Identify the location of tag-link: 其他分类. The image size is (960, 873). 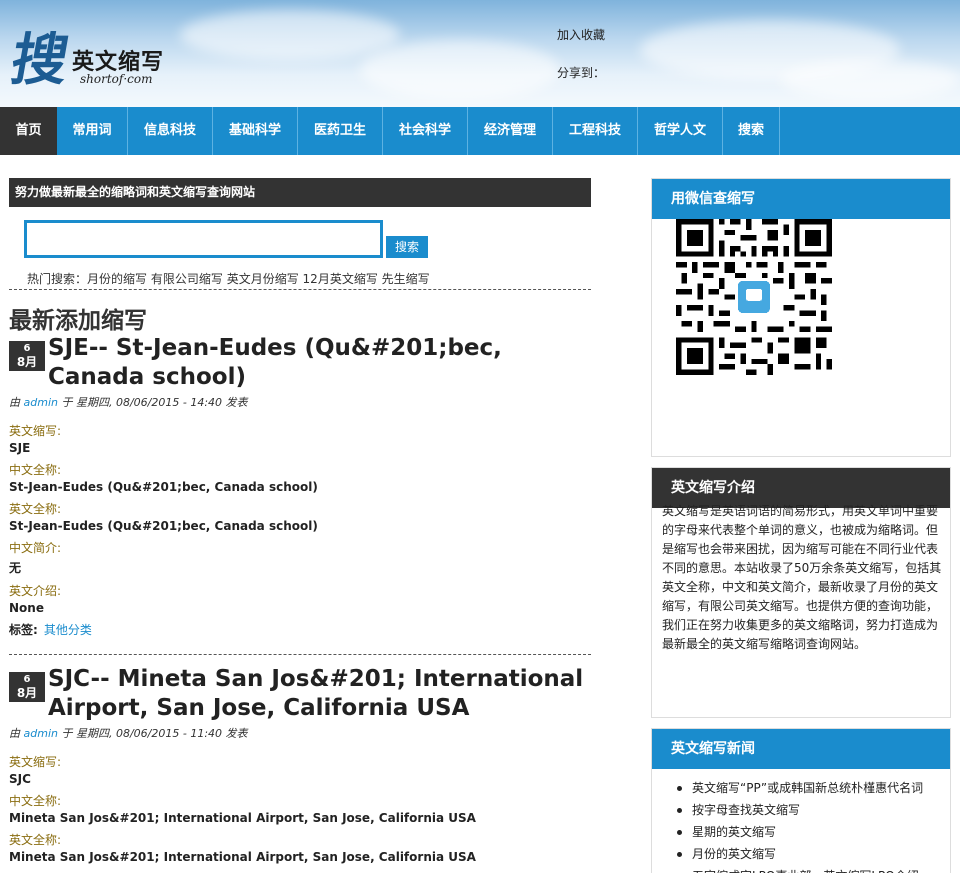
(68, 630).